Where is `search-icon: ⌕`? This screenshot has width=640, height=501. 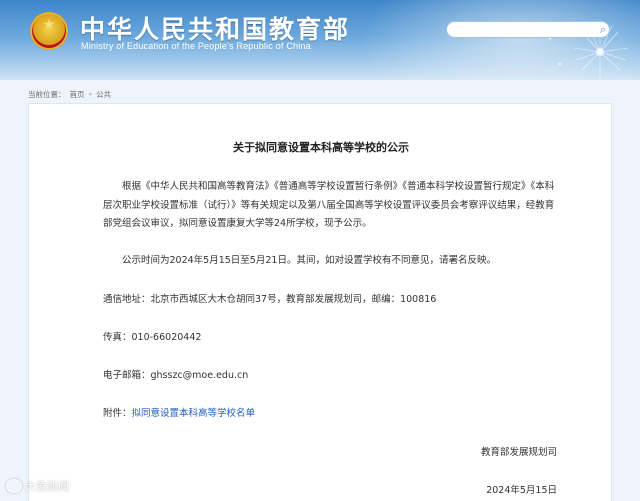
search-icon: ⌕ is located at coordinates (603, 30).